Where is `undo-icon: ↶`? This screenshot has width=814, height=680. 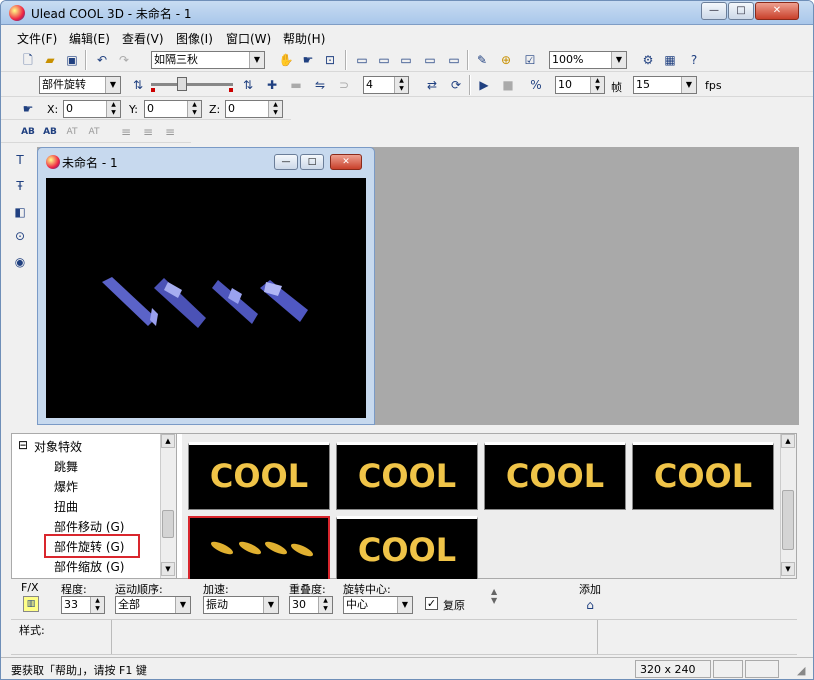 undo-icon: ↶ is located at coordinates (102, 60).